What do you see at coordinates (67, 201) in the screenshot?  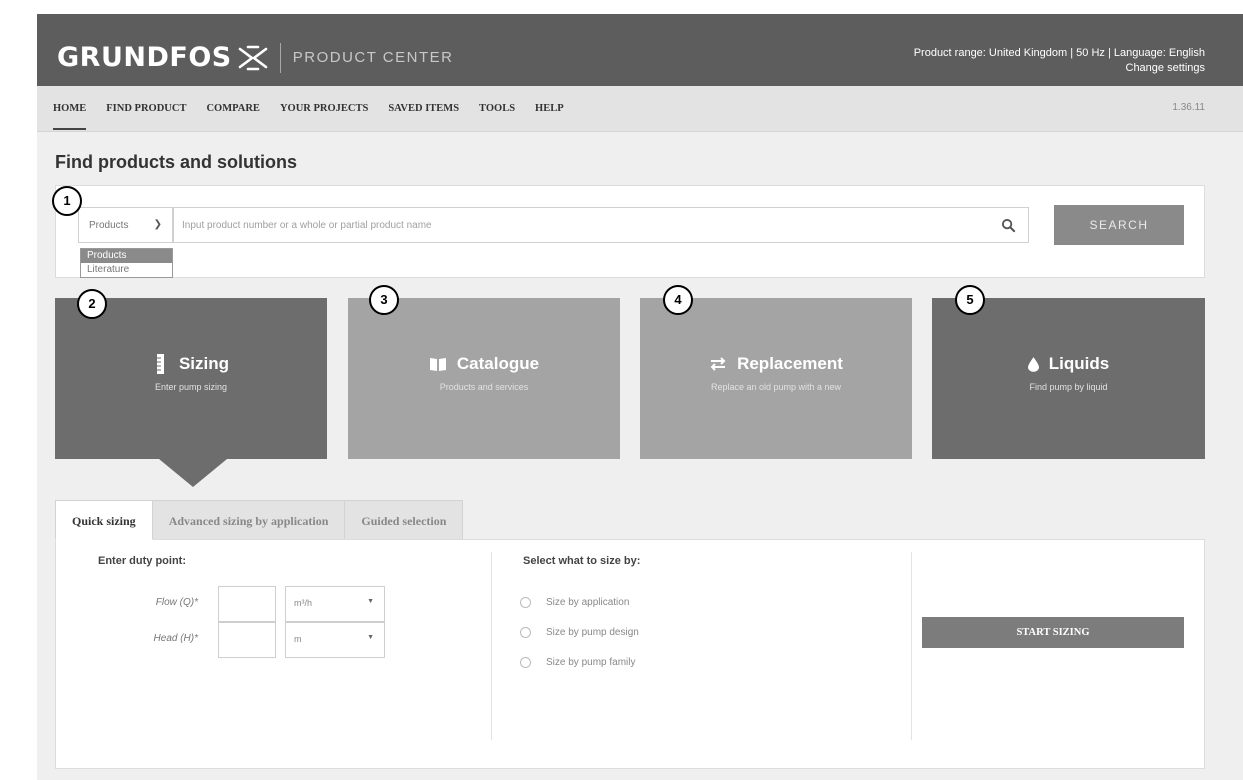 I see `callout-1: 1` at bounding box center [67, 201].